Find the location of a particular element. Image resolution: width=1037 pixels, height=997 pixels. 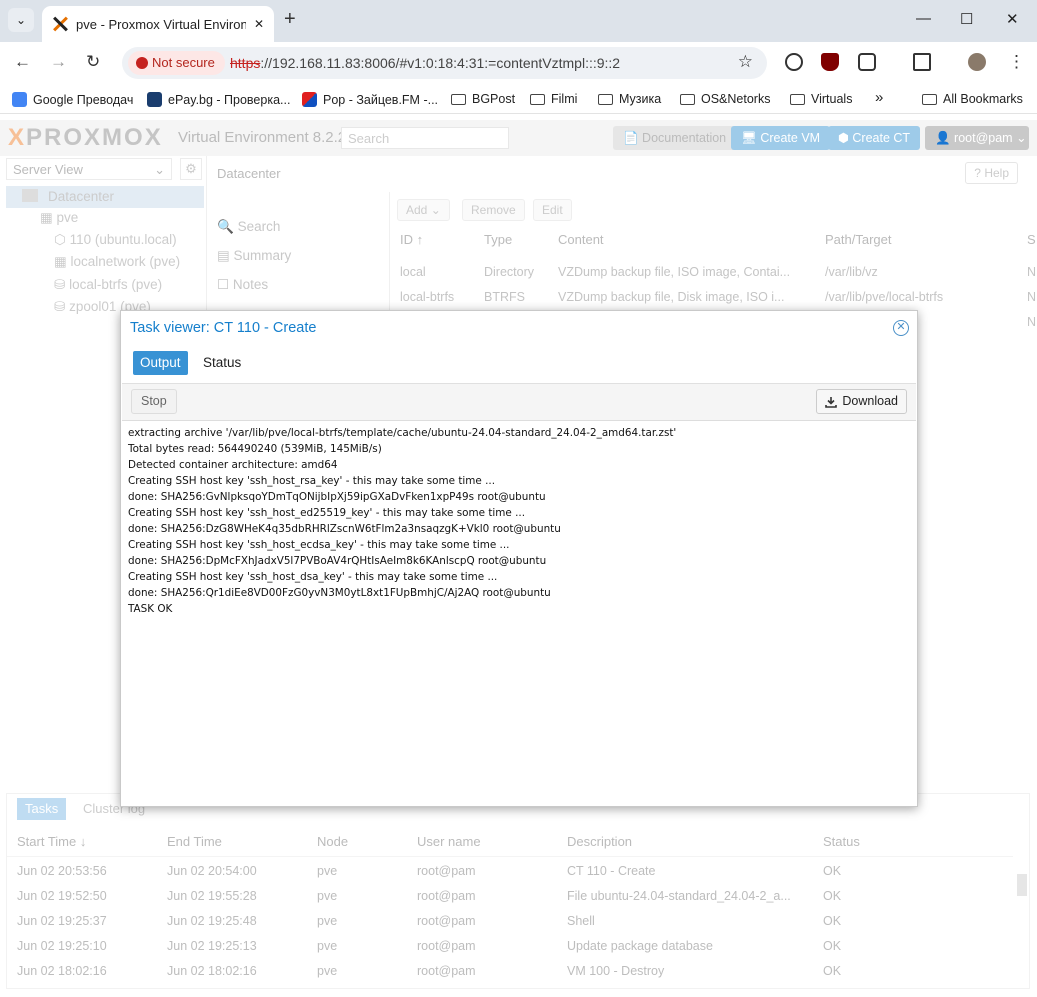

proxmox-logo: XPROXMOX is located at coordinates (85, 137).